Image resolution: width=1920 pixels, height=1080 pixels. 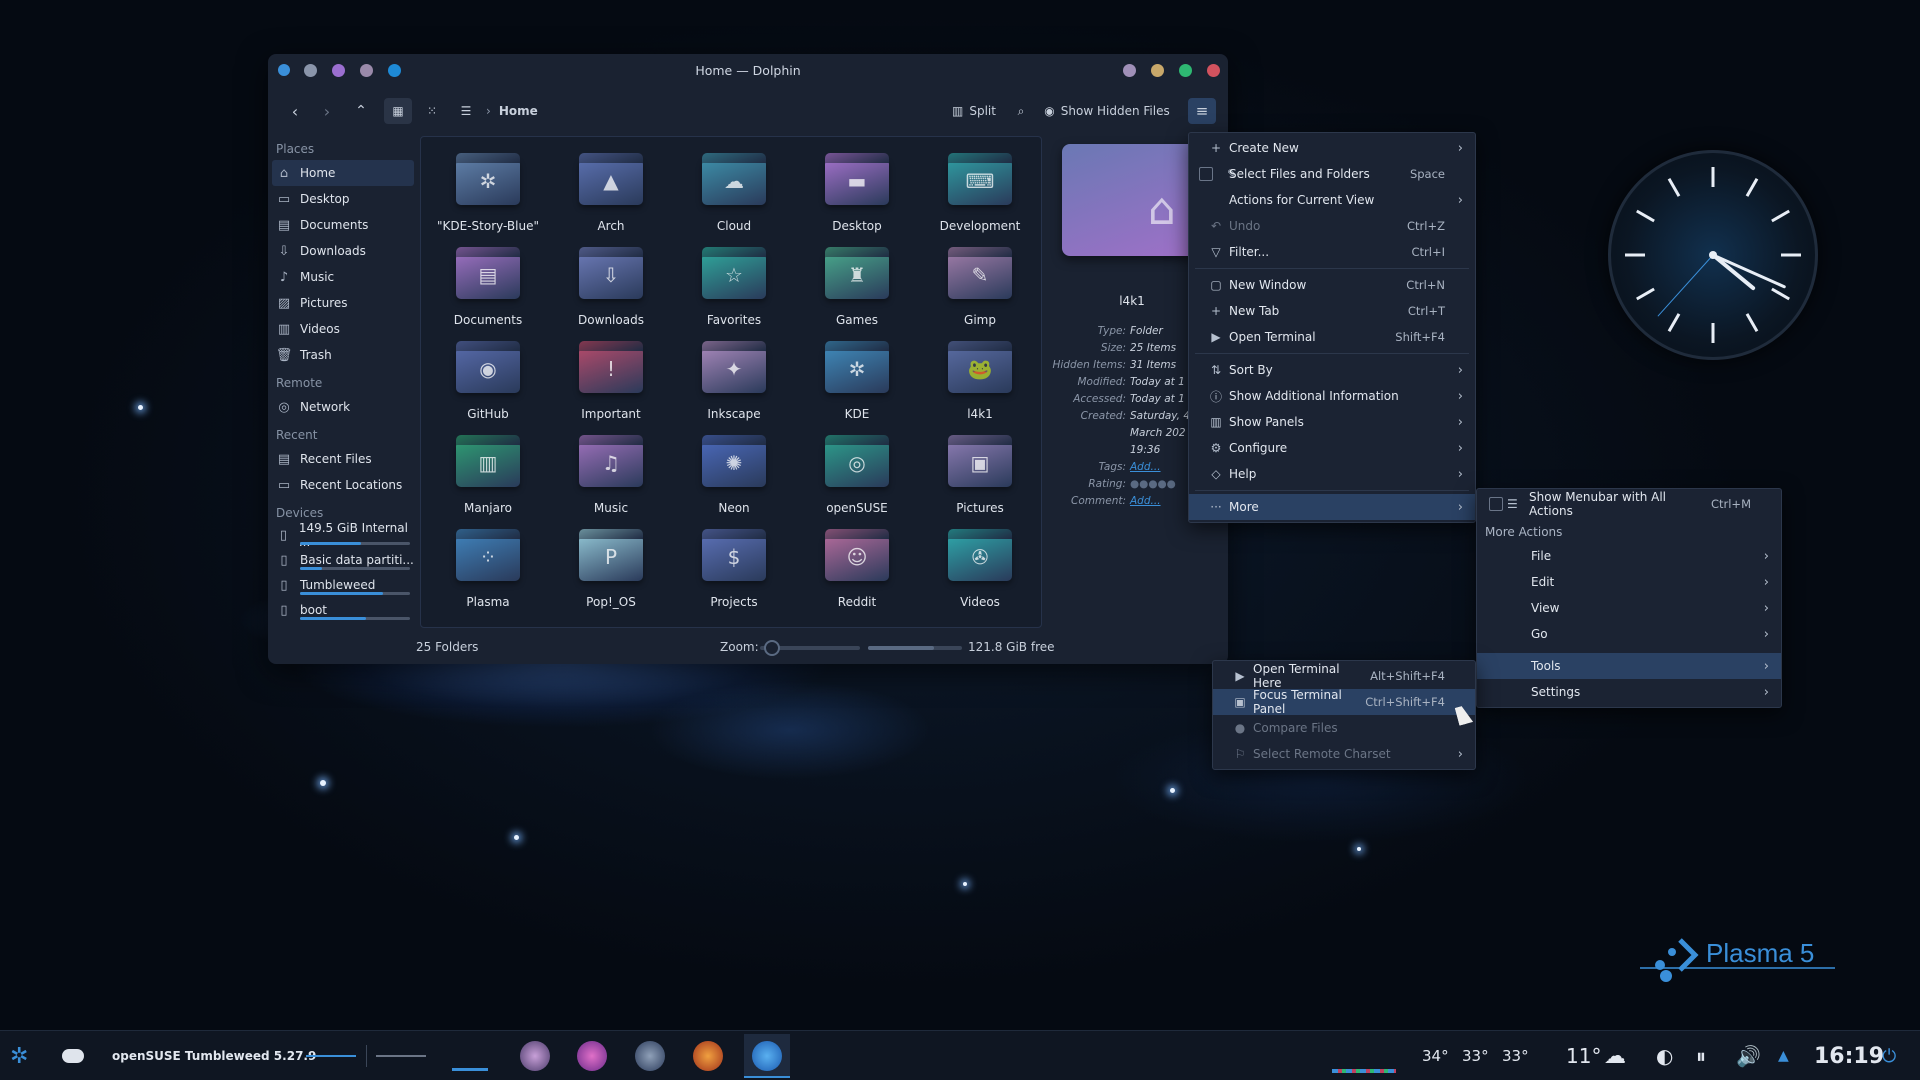 I want to click on close-button, so click(x=1213, y=70).